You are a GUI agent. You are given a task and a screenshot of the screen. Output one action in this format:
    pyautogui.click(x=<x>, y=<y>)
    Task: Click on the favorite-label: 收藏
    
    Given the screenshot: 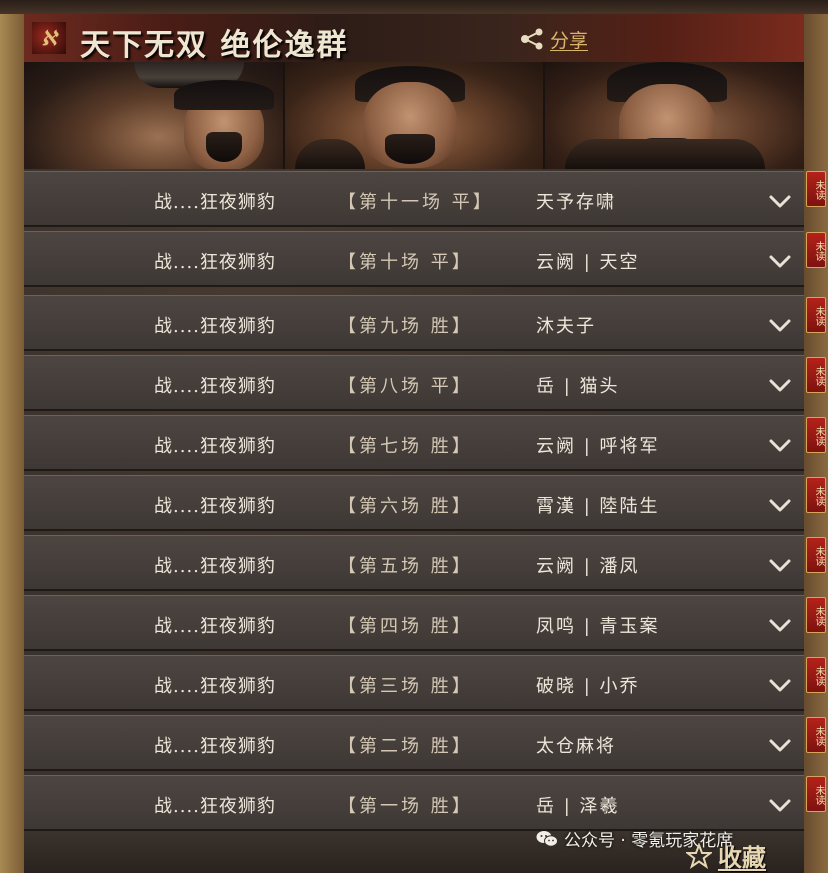 What is the action you would take?
    pyautogui.click(x=742, y=857)
    